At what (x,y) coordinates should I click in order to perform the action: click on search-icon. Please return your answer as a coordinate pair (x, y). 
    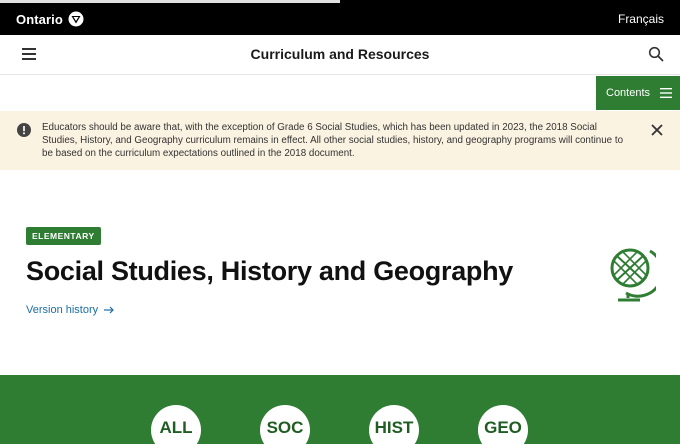
    Looking at the image, I should click on (656, 54).